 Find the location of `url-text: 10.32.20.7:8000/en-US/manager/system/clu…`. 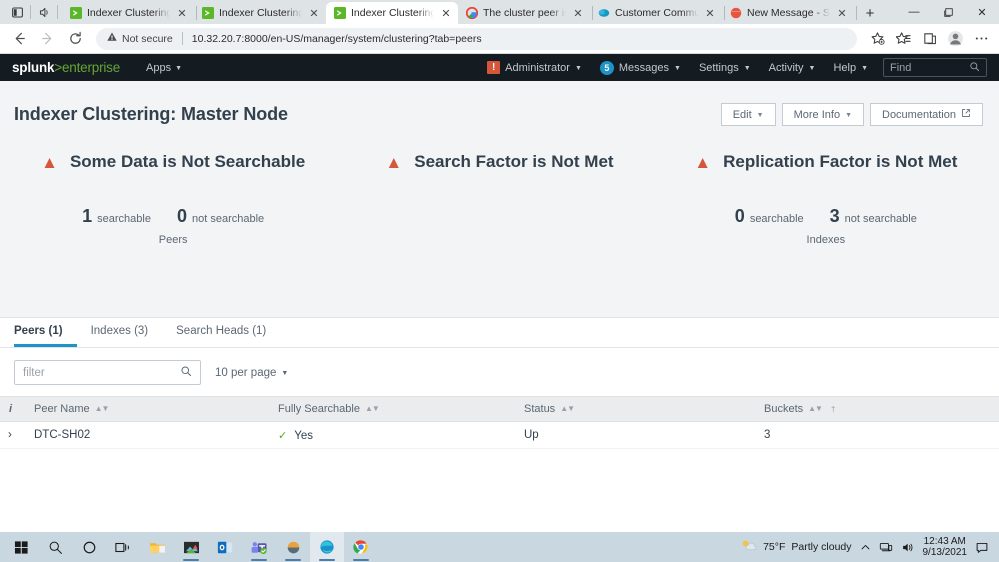

url-text: 10.32.20.7:8000/en-US/manager/system/clu… is located at coordinates (336, 38).